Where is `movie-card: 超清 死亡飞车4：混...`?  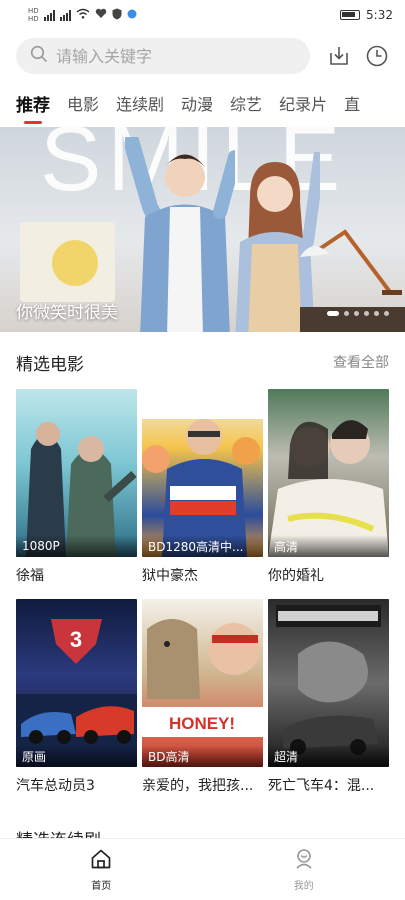
movie-card: 超清 死亡飞车4：混... is located at coordinates (328, 704).